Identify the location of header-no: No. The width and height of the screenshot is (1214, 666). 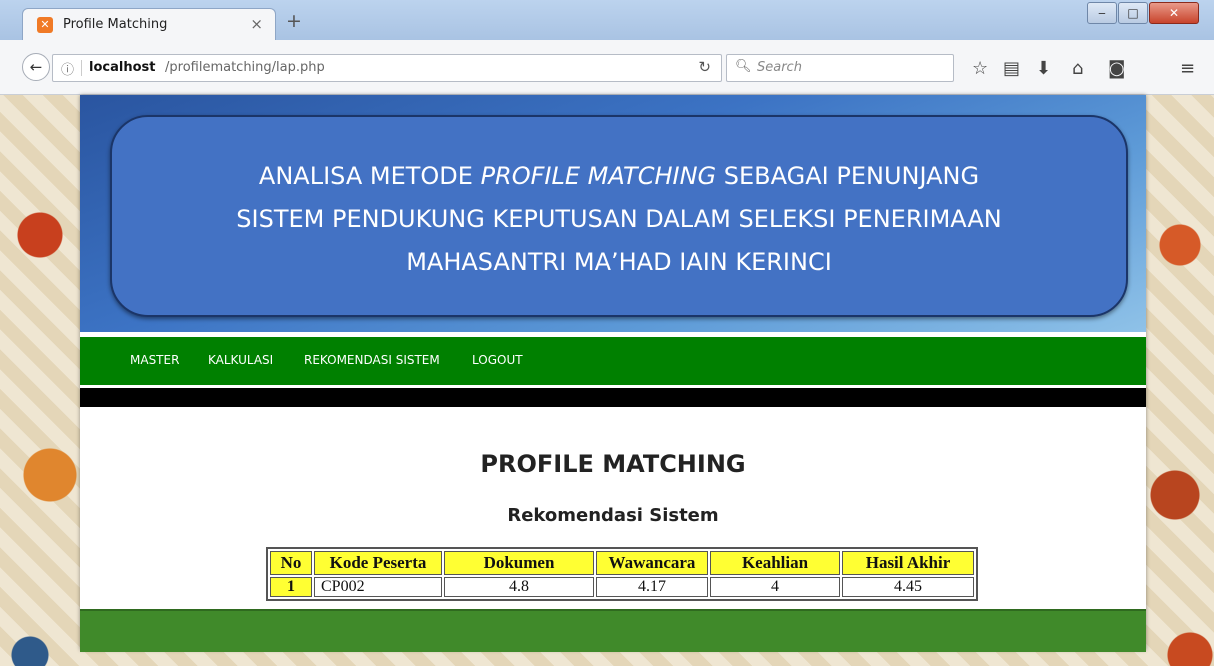
(291, 563).